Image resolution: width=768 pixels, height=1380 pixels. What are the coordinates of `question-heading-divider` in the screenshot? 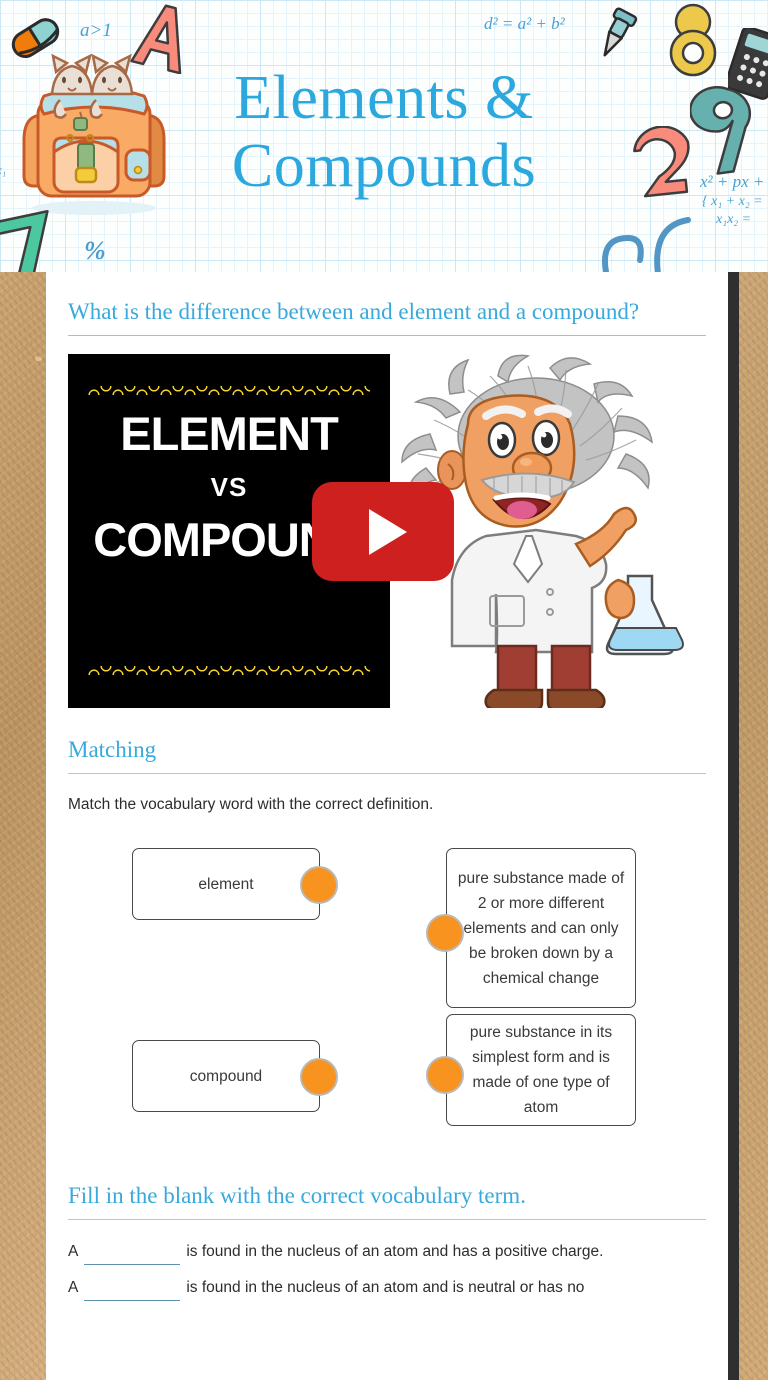 It's located at (387, 335).